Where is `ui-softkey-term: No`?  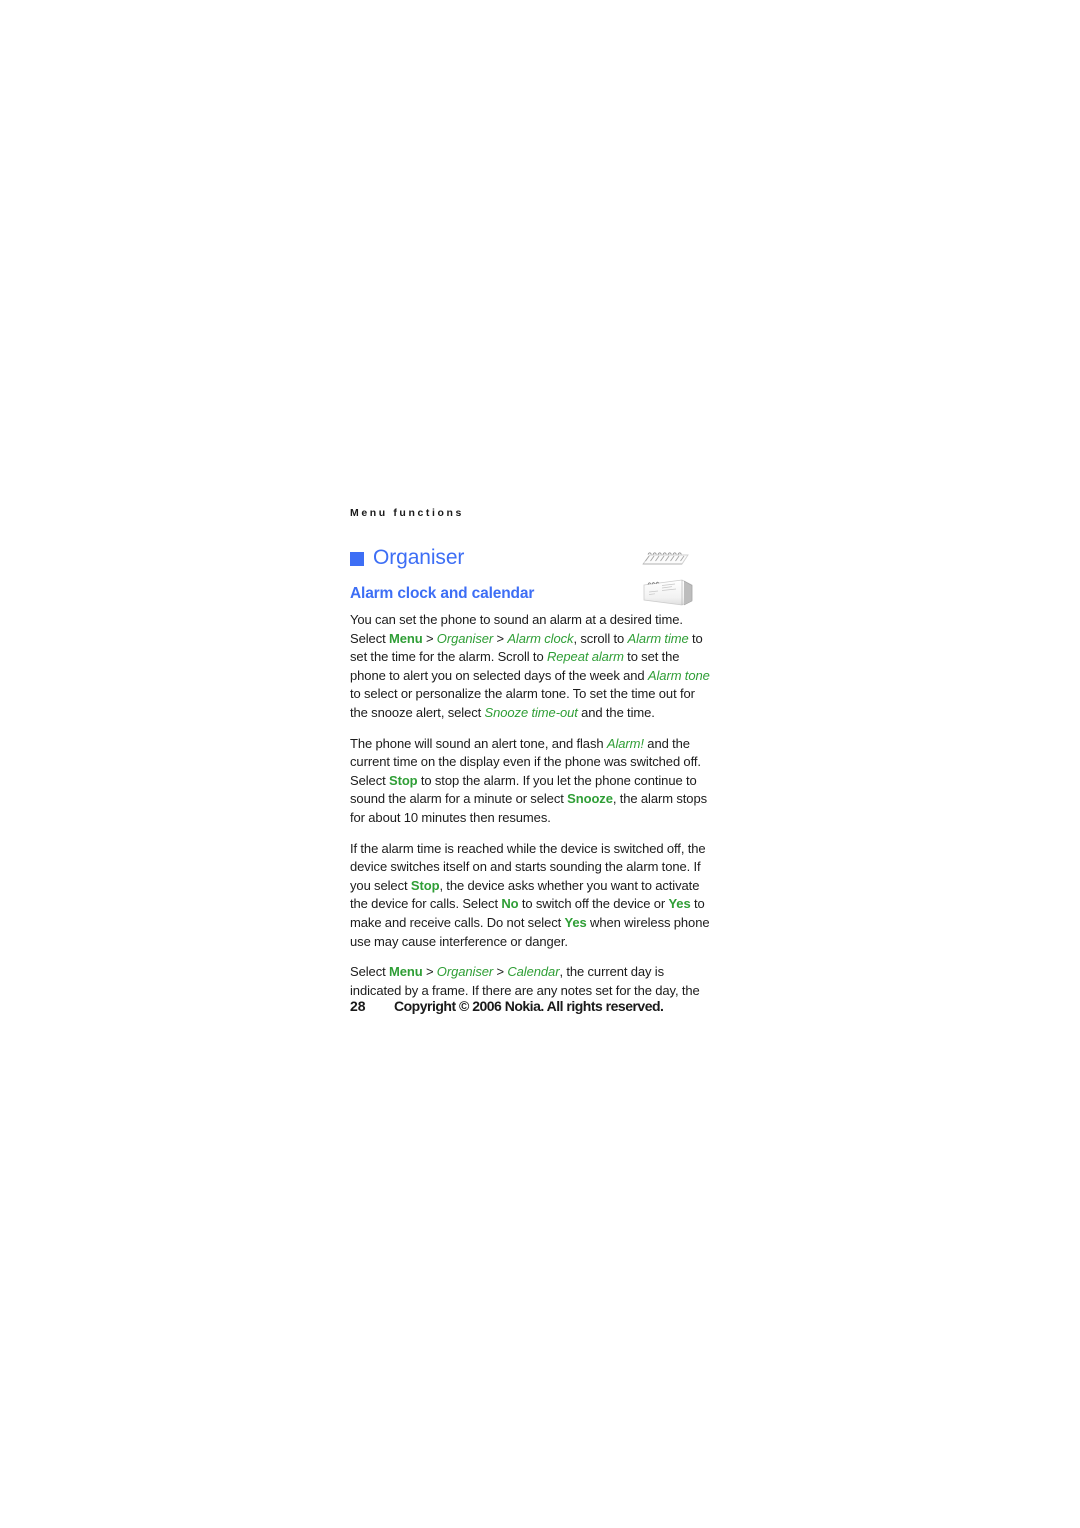 ui-softkey-term: No is located at coordinates (510, 904).